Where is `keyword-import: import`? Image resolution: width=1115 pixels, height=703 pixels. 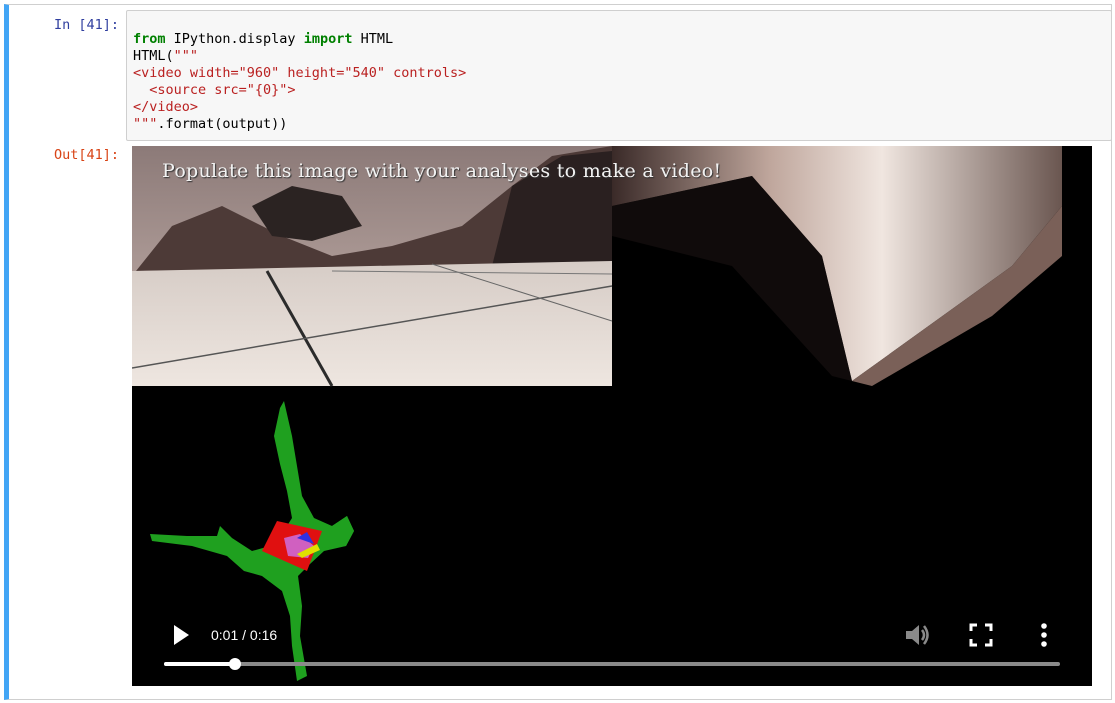
keyword-import: import is located at coordinates (328, 39).